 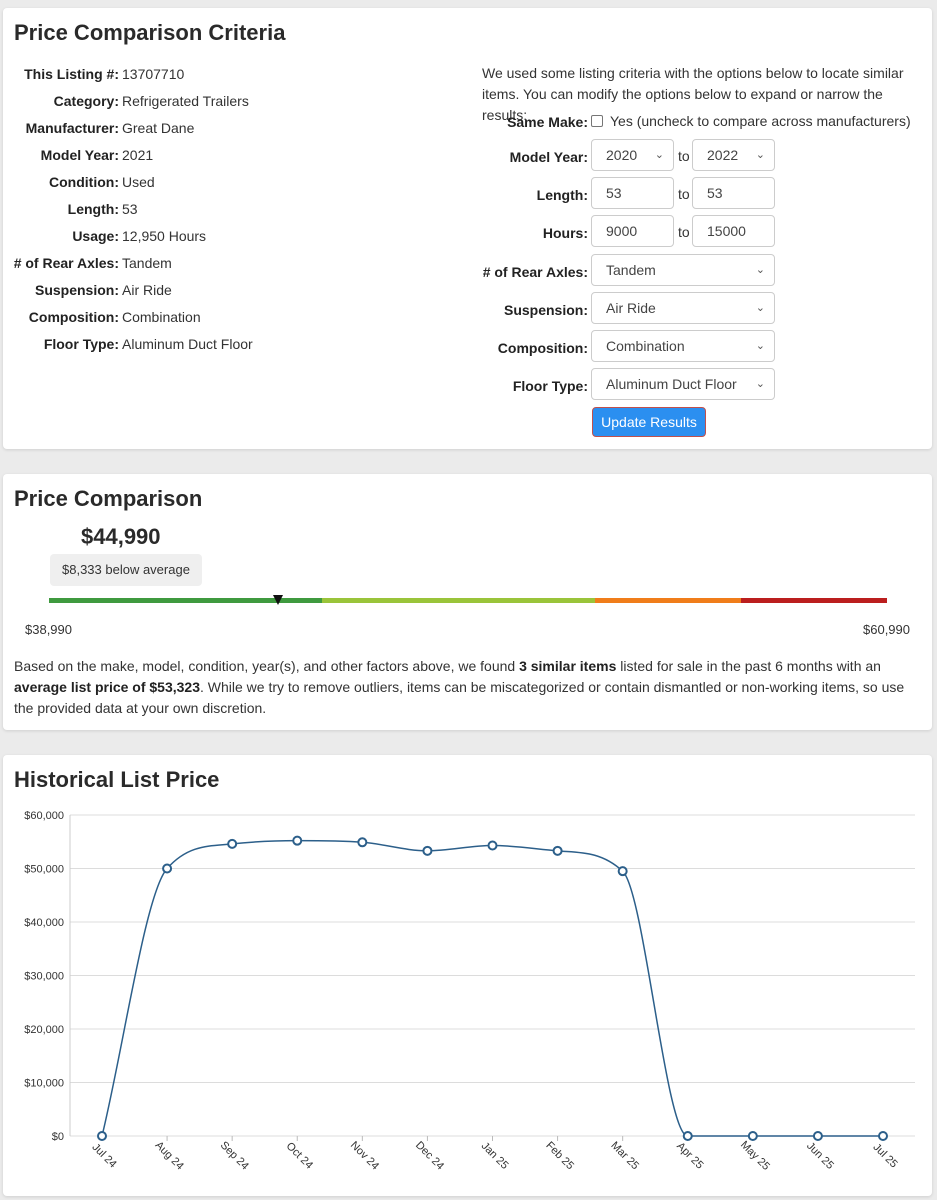 What do you see at coordinates (565, 233) in the screenshot?
I see `hours-label: Hours:` at bounding box center [565, 233].